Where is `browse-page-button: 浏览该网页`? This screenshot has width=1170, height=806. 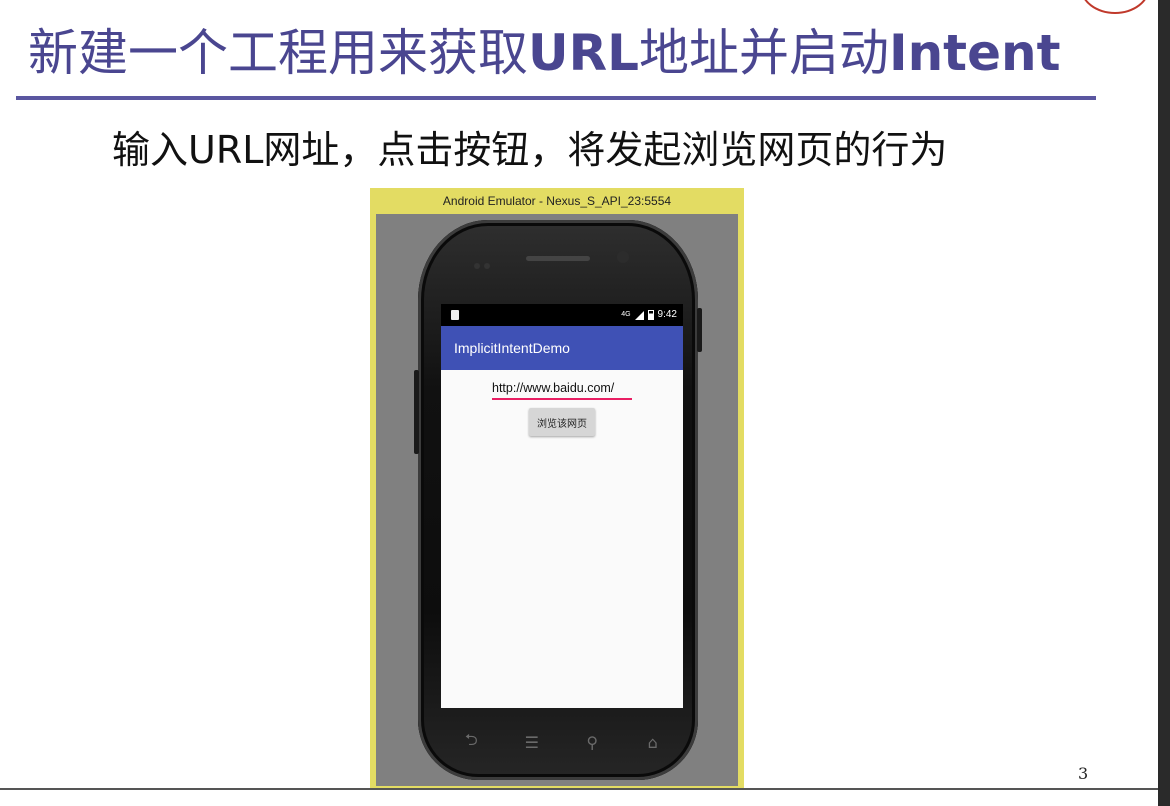 browse-page-button: 浏览该网页 is located at coordinates (562, 422).